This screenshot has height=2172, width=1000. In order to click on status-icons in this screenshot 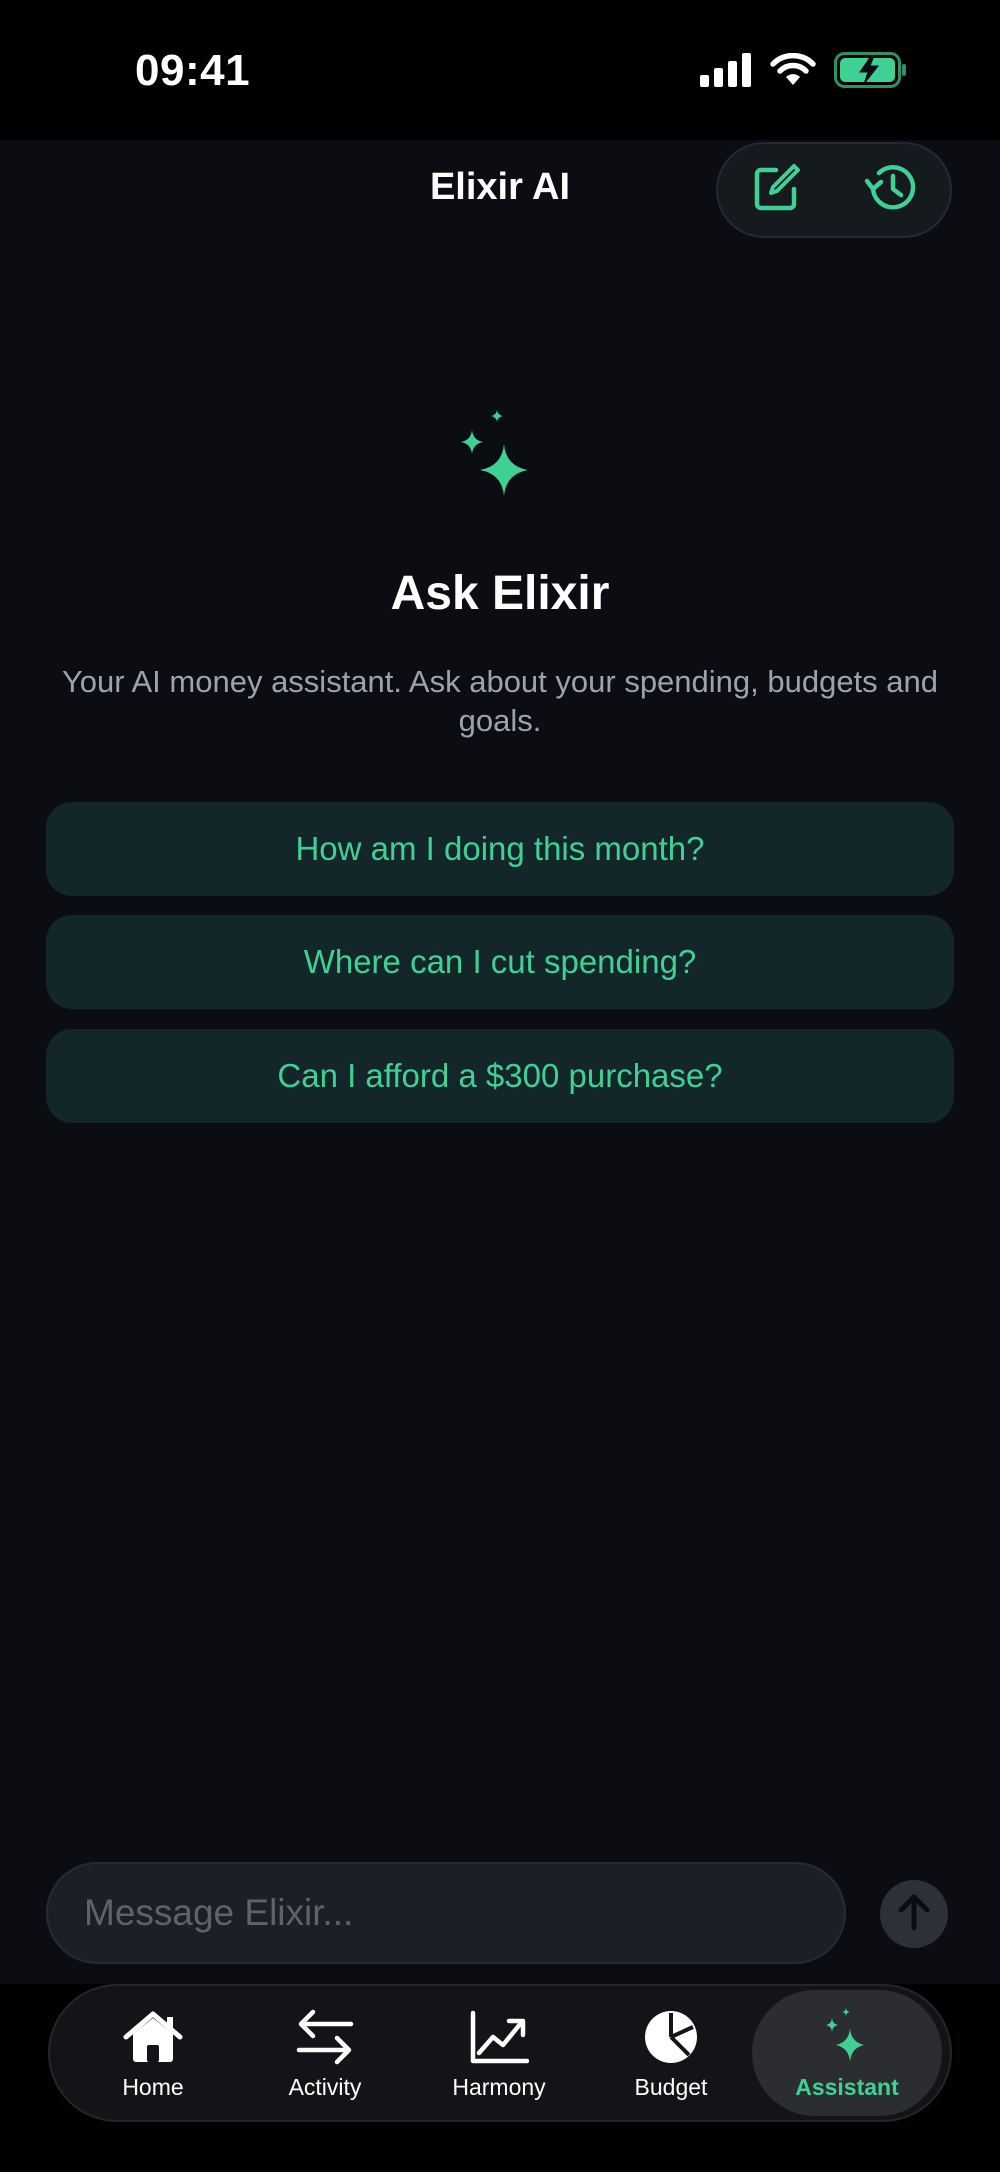, I will do `click(804, 72)`.